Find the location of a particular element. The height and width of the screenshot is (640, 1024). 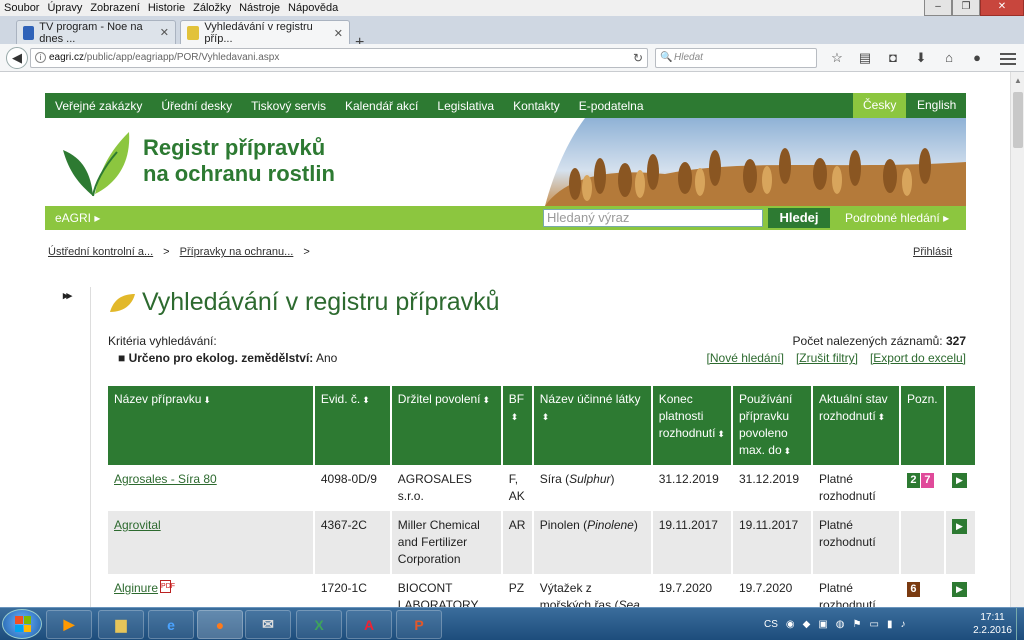

menu-historie: Historie is located at coordinates (166, 8).